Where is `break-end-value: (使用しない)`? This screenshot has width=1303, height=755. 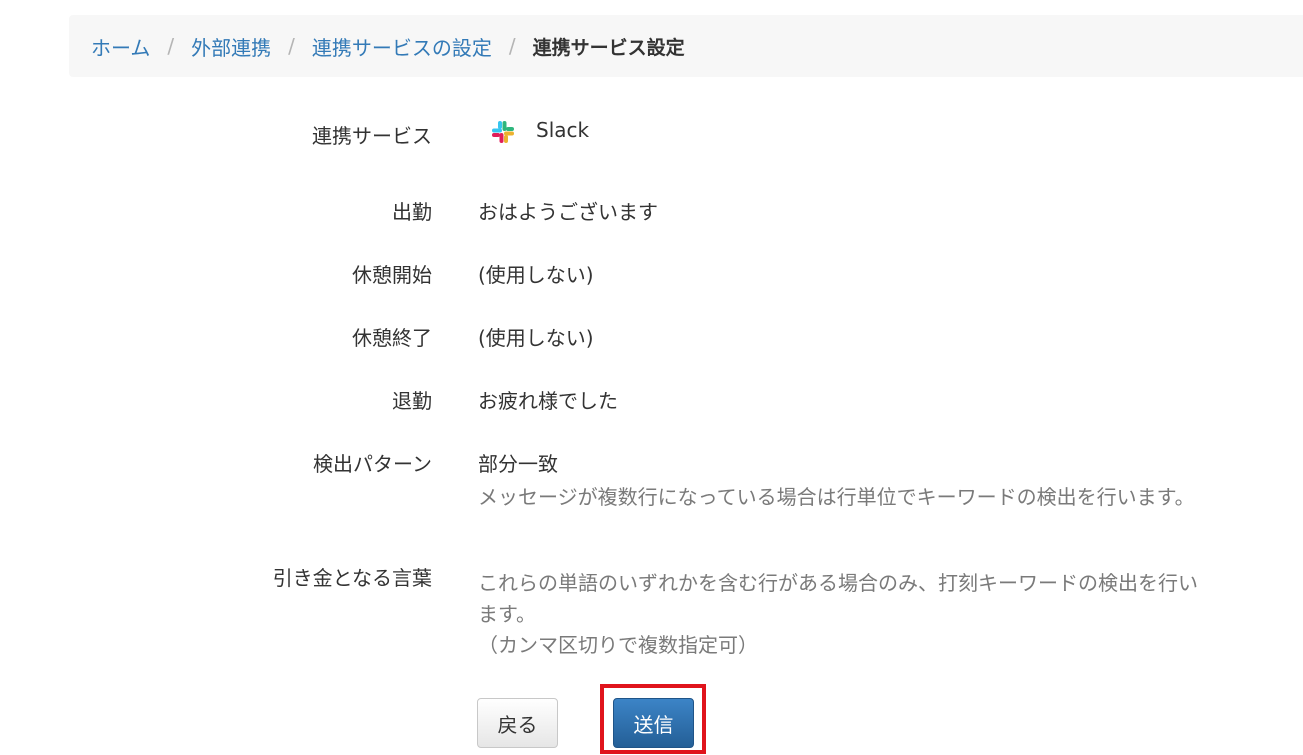
break-end-value: (使用しない) is located at coordinates (536, 338).